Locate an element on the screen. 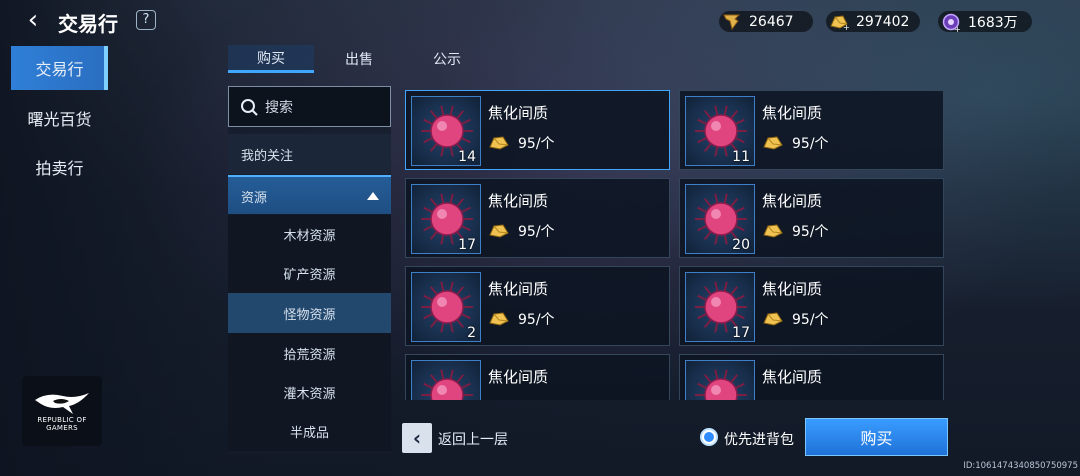 The width and height of the screenshot is (1080, 476). search-input: 搜索 is located at coordinates (309, 106).